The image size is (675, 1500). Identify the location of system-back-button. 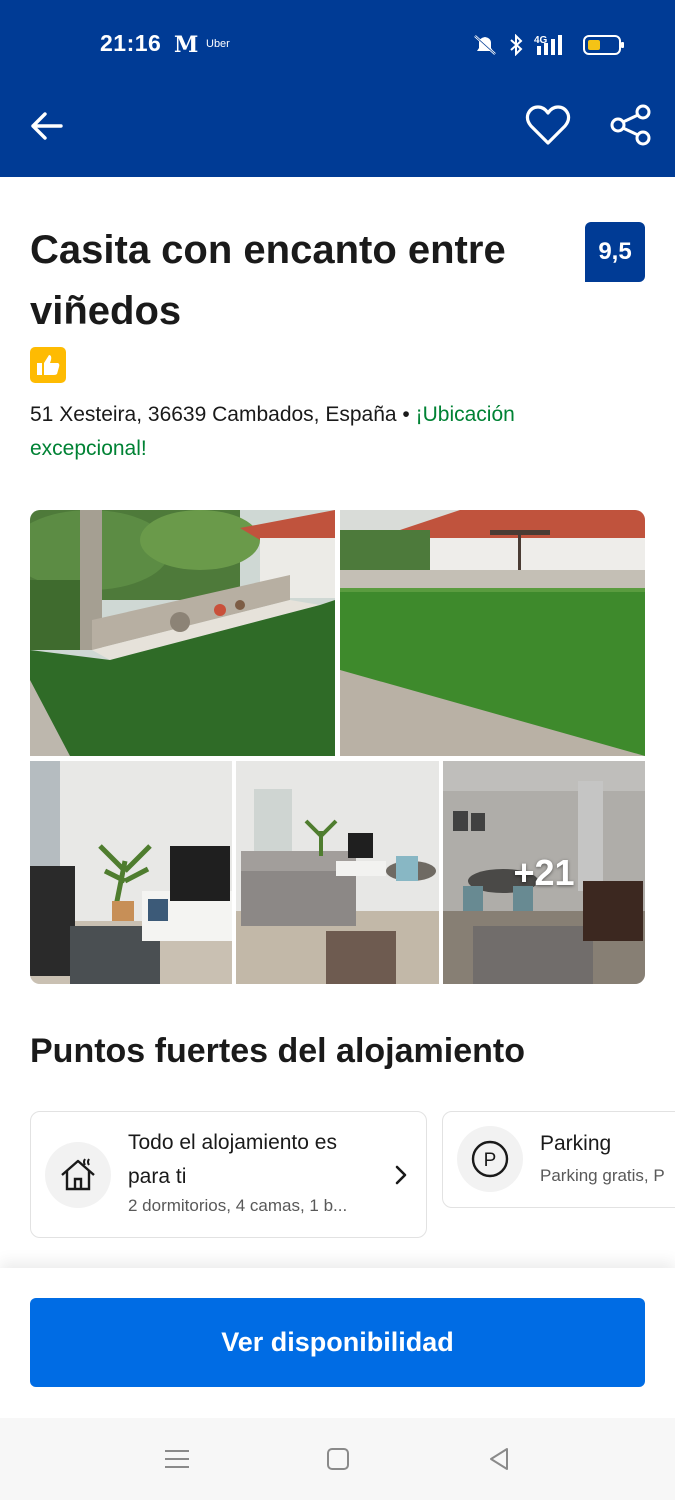
(499, 1459).